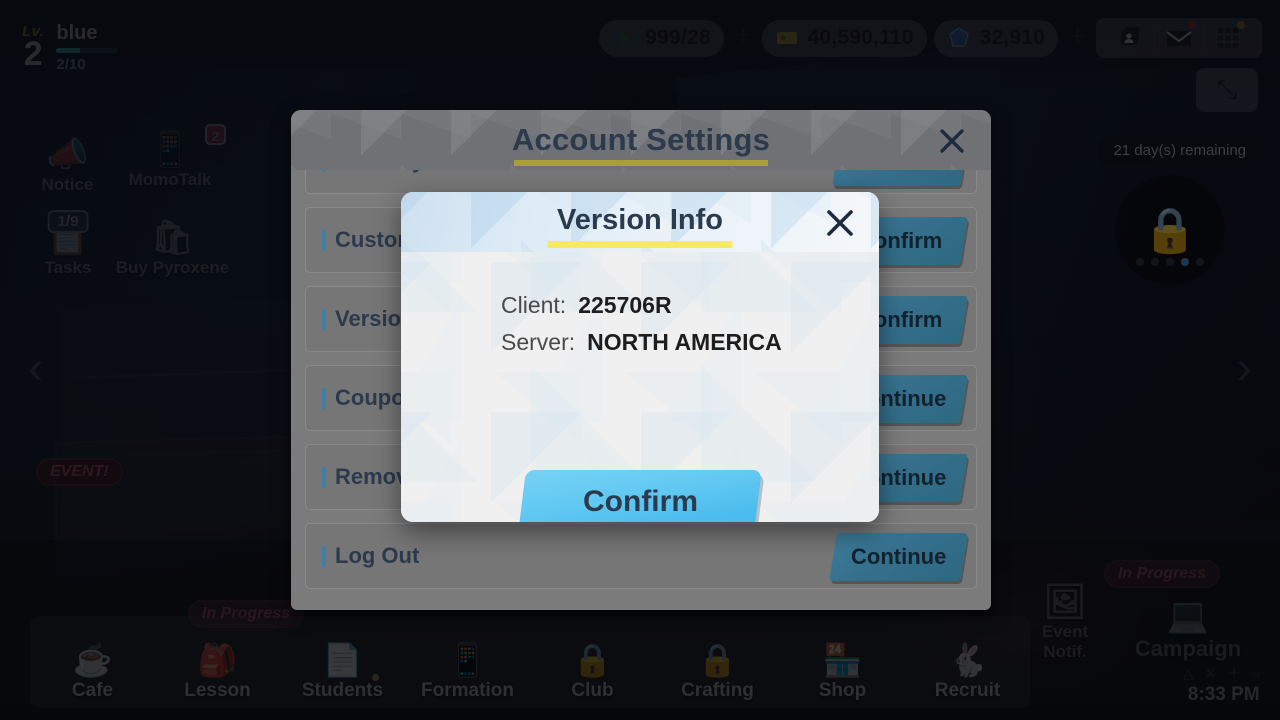 Image resolution: width=1280 pixels, height=720 pixels. I want to click on birthday-action-label: Enter, so click(900, 172).